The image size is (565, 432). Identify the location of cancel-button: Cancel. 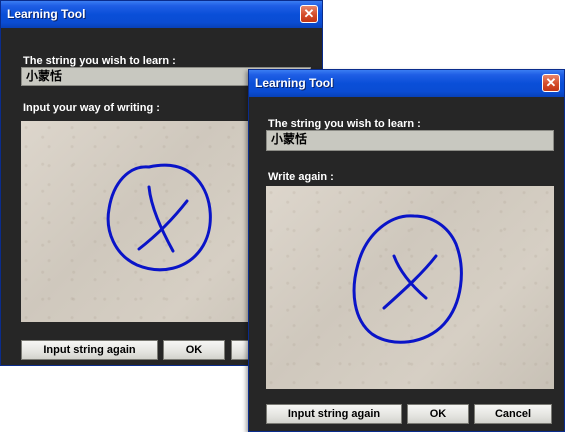
(513, 414).